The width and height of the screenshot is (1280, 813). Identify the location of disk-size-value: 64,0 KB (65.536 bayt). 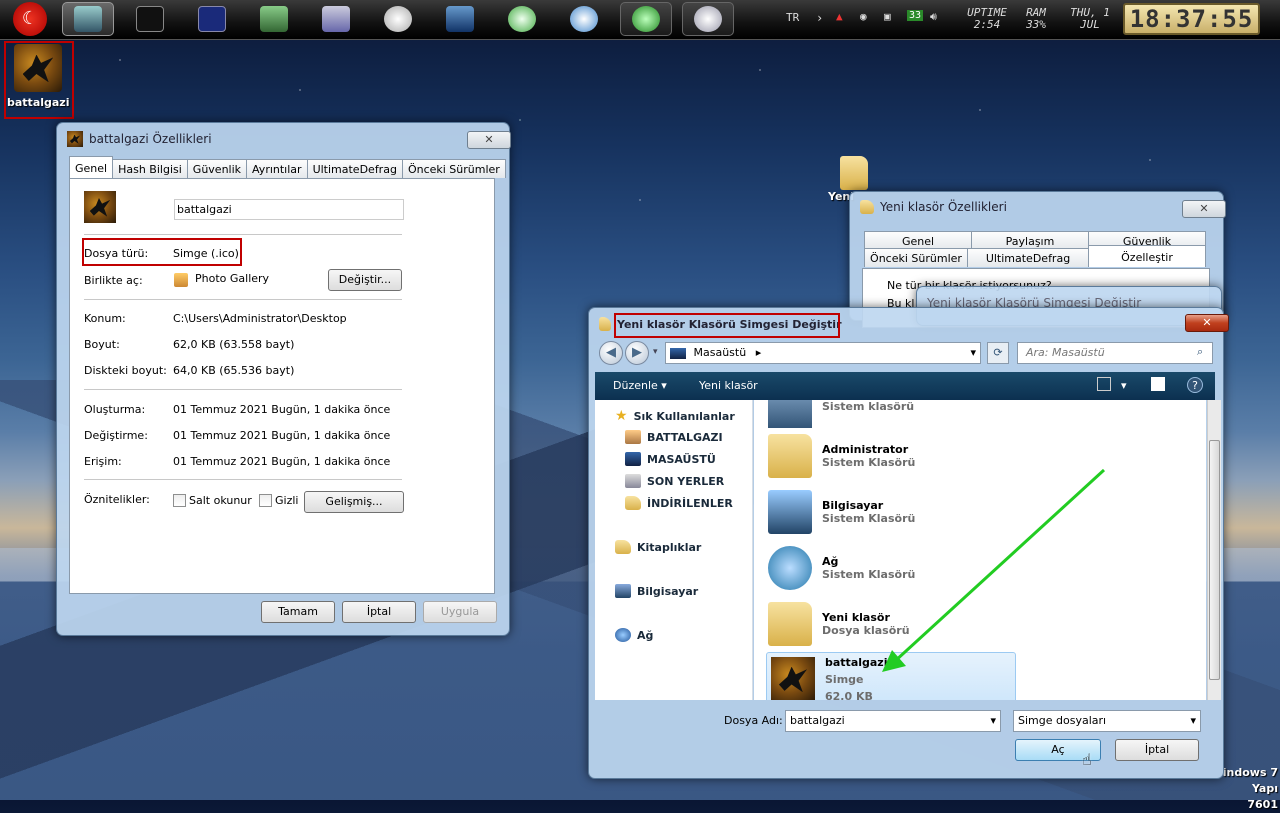
(234, 370).